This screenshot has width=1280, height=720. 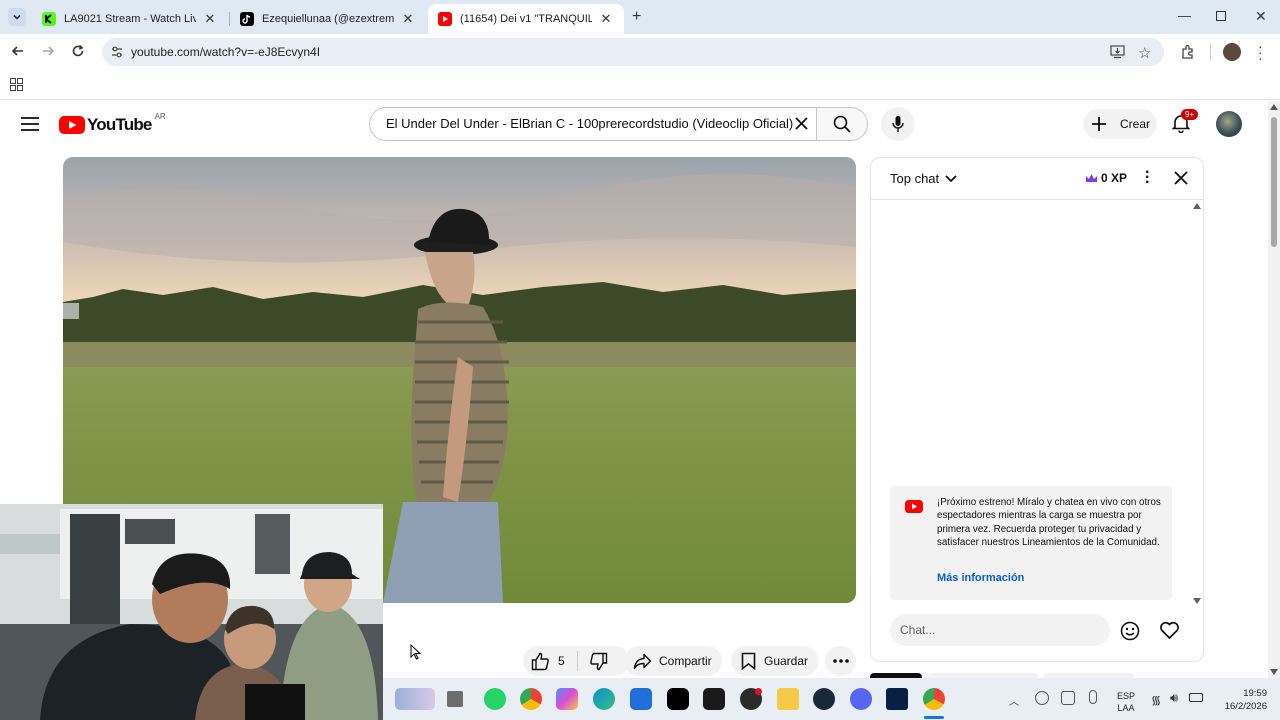 What do you see at coordinates (1093, 697) in the screenshot?
I see `microphone-tray-icon` at bounding box center [1093, 697].